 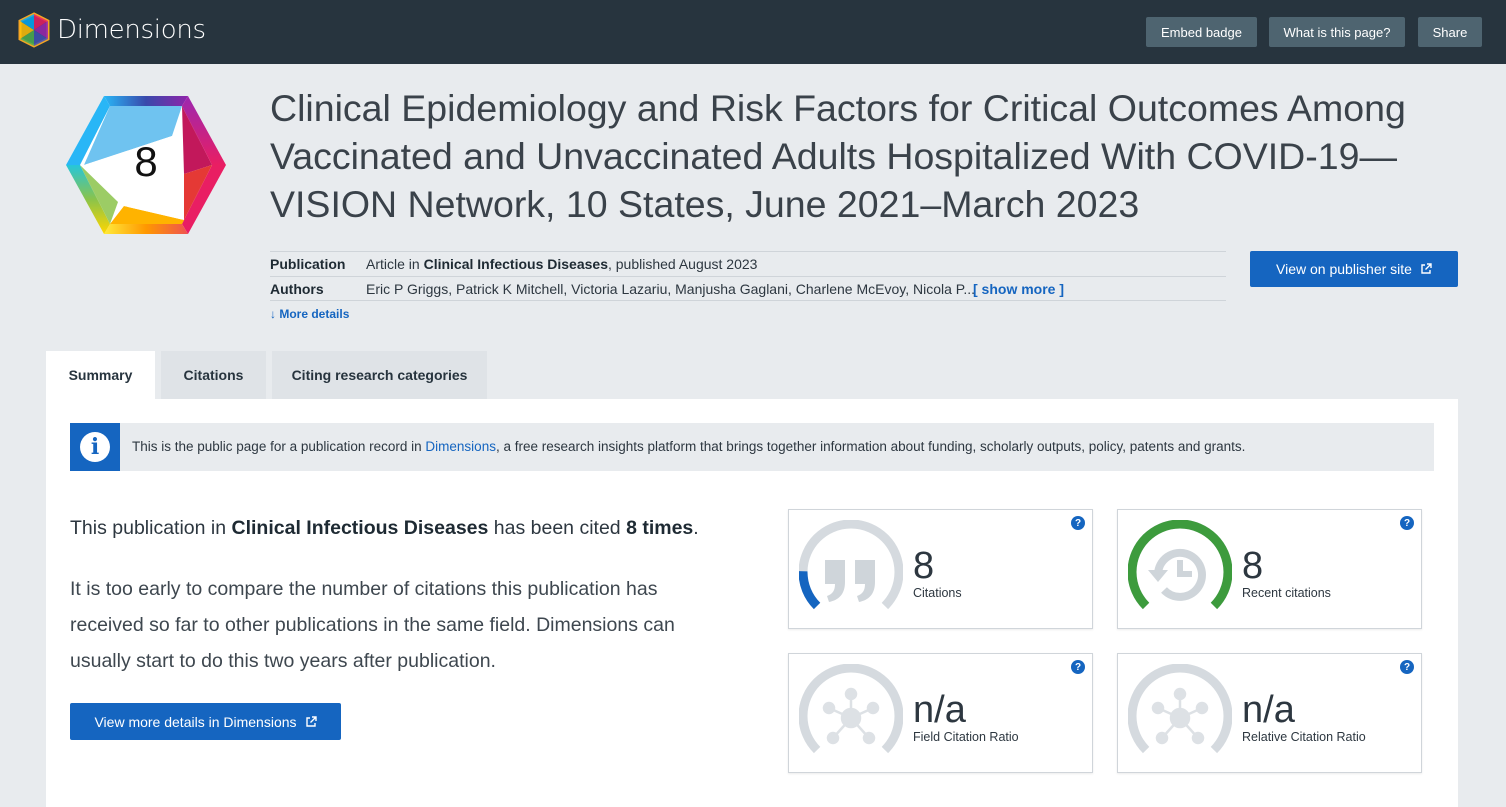 I want to click on dimensions-logo-icon, so click(x=34, y=30).